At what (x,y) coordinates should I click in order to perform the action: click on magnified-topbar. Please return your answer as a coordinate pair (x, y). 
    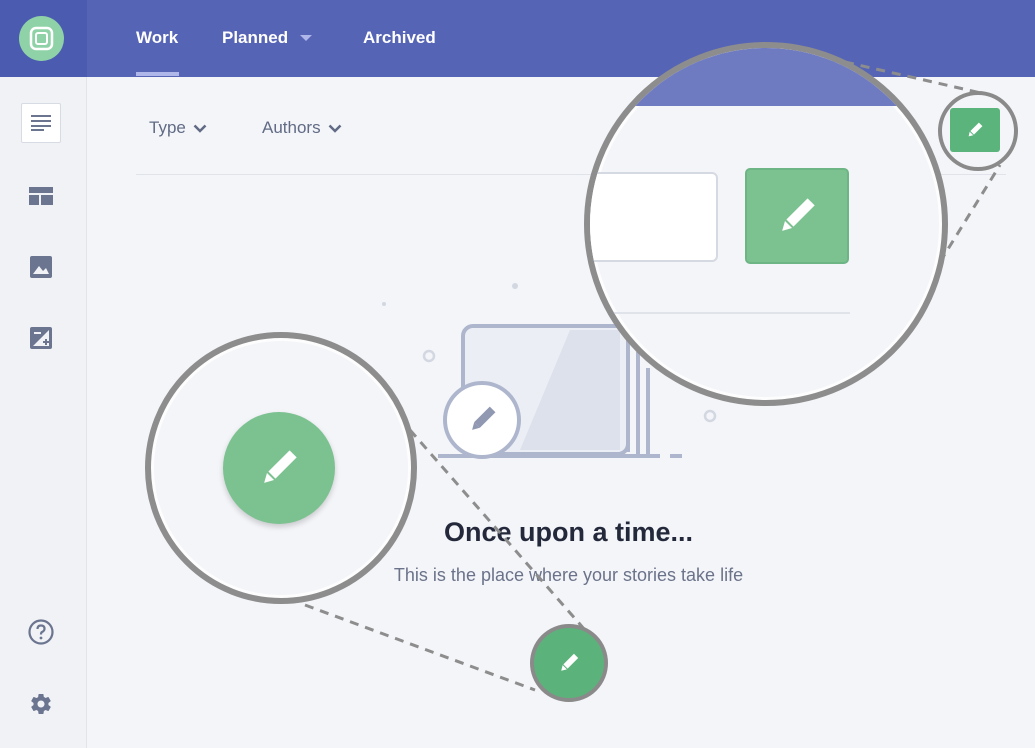
    Looking at the image, I should click on (766, 77).